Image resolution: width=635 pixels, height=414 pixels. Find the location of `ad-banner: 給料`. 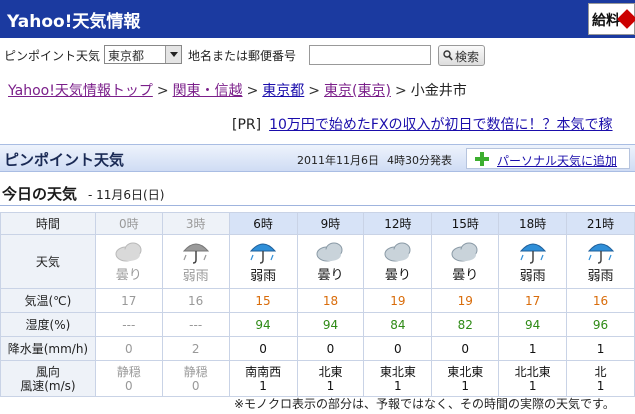

ad-banner: 給料 is located at coordinates (611, 19).